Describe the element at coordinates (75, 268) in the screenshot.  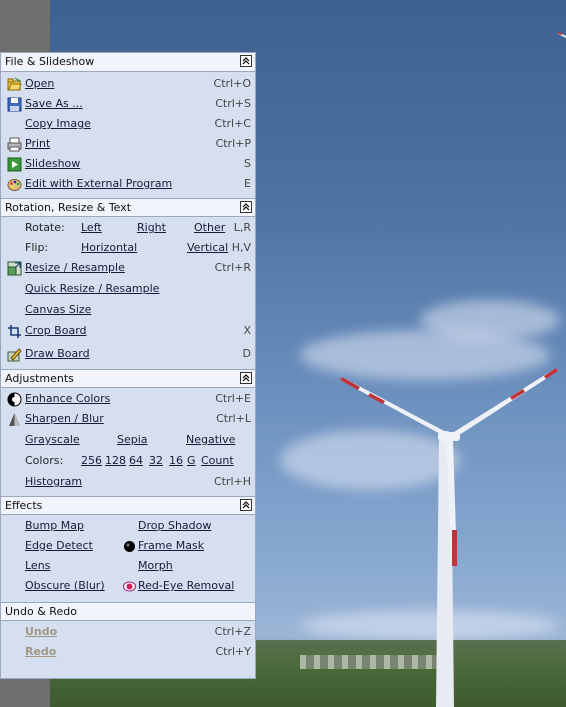
I see `resize-label: Resize / Resample` at that location.